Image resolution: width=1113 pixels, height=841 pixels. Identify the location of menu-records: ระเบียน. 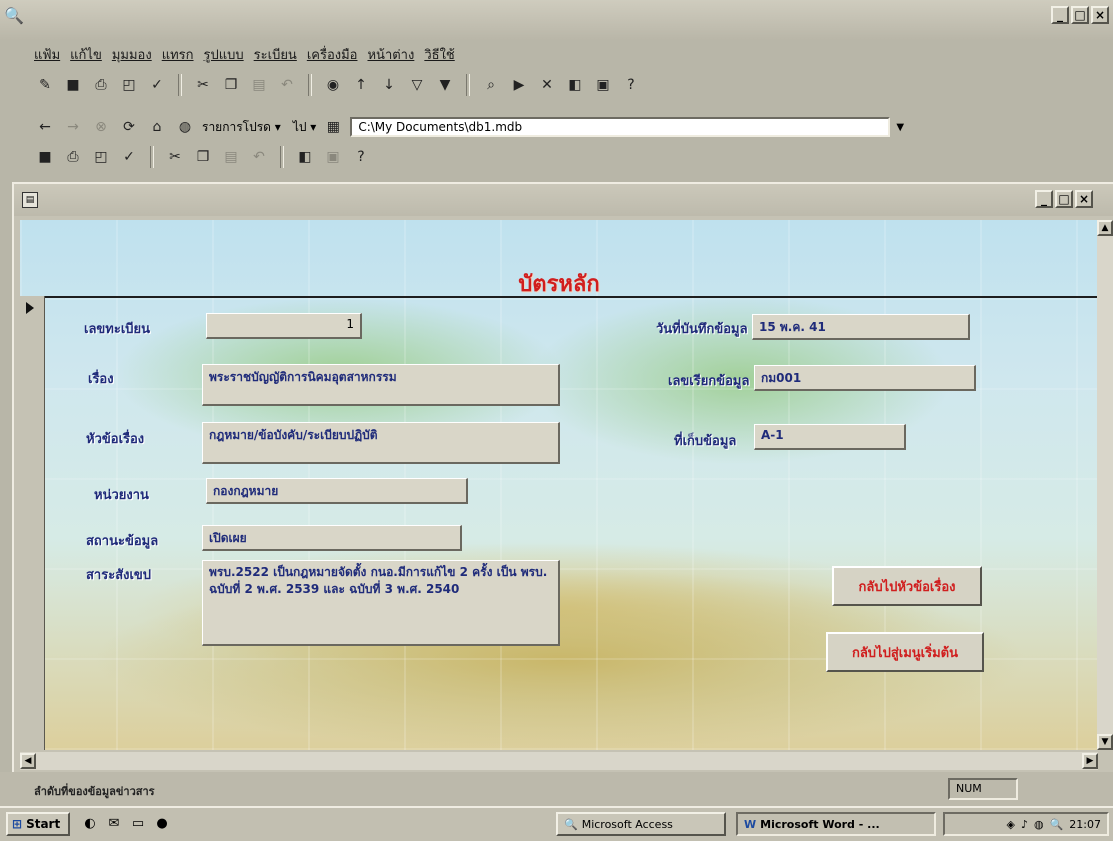
(275, 54).